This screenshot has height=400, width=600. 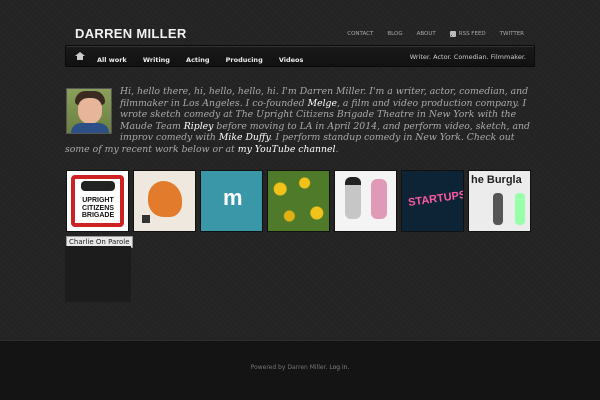 I want to click on main-nav: All work Writing Acting Producing Videos, so click(x=205, y=56).